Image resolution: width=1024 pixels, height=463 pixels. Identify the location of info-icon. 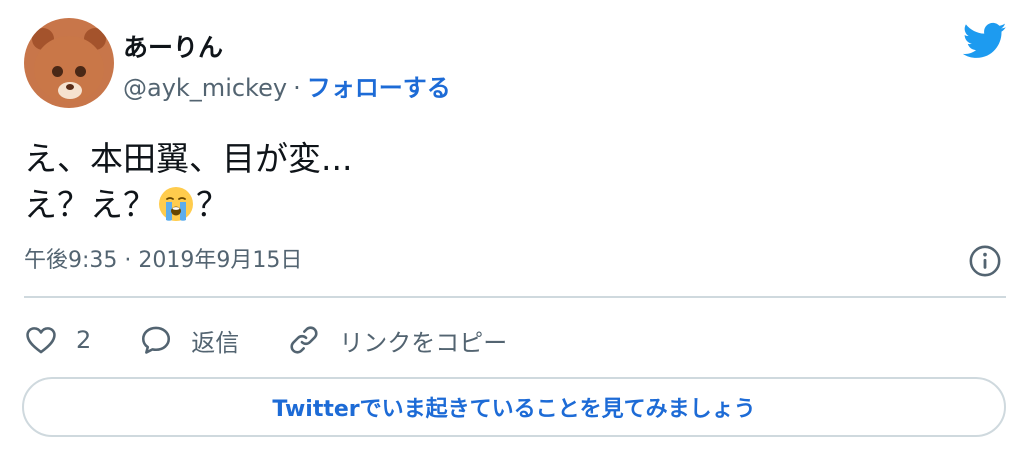
(985, 261).